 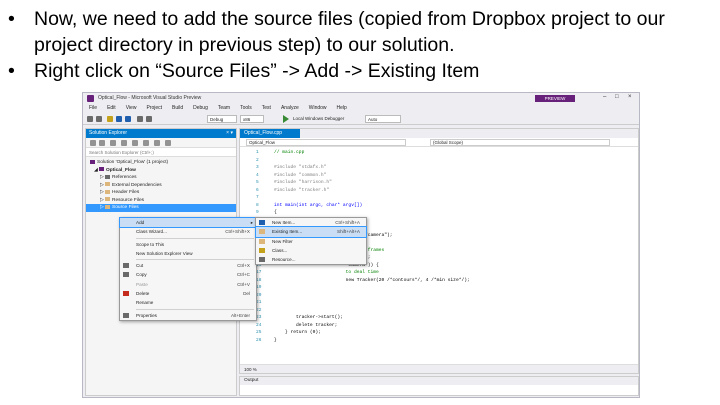 I want to click on open-icon, so click(x=110, y=119).